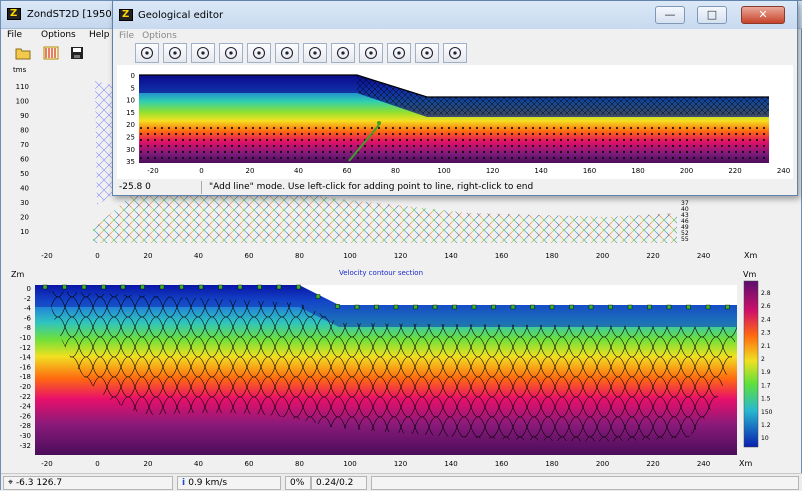 The height and width of the screenshot is (491, 802). What do you see at coordinates (23, 53) in the screenshot?
I see `open-folder-icon` at bounding box center [23, 53].